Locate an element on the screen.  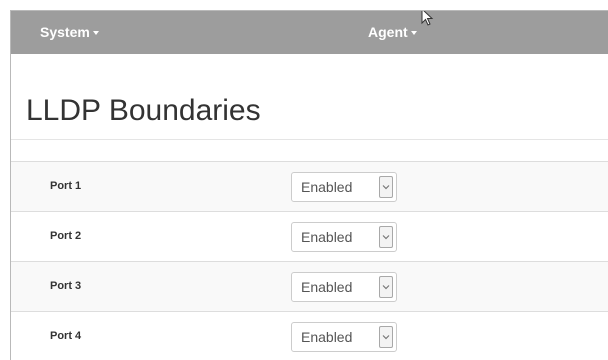
port-label: Port 4 is located at coordinates (66, 336).